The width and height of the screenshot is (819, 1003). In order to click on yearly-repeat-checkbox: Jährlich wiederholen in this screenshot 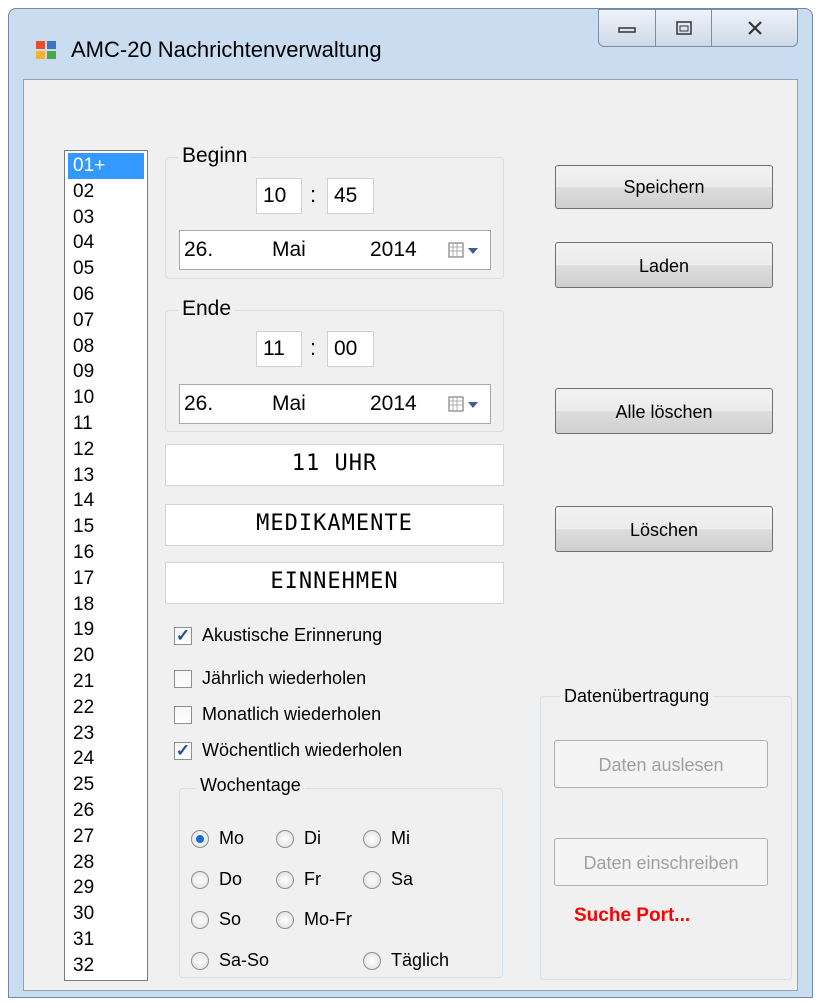, I will do `click(270, 678)`.